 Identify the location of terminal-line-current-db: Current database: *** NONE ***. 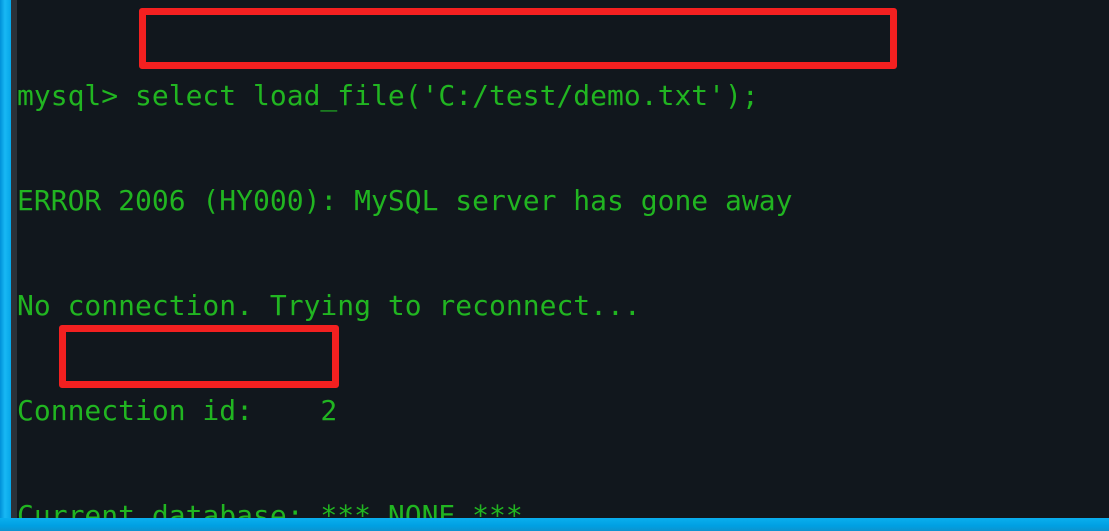
(270, 508).